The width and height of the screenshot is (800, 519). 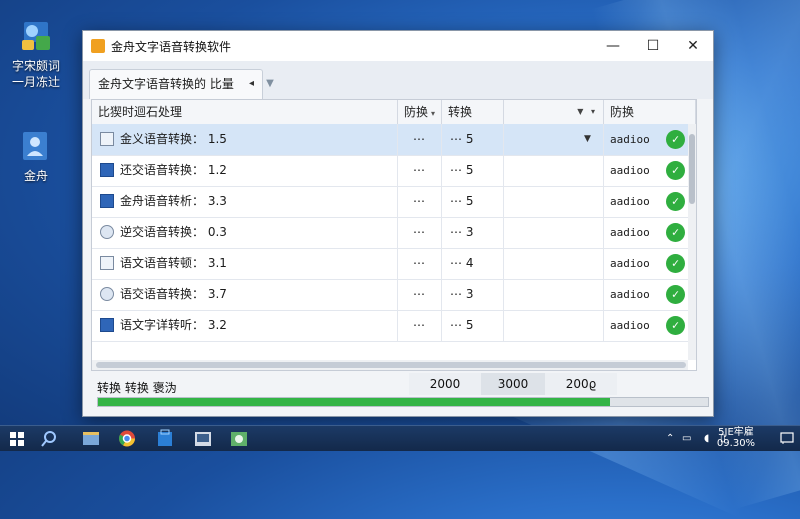 I want to click on status-text: 转换 转换 褒沩, so click(x=137, y=388).